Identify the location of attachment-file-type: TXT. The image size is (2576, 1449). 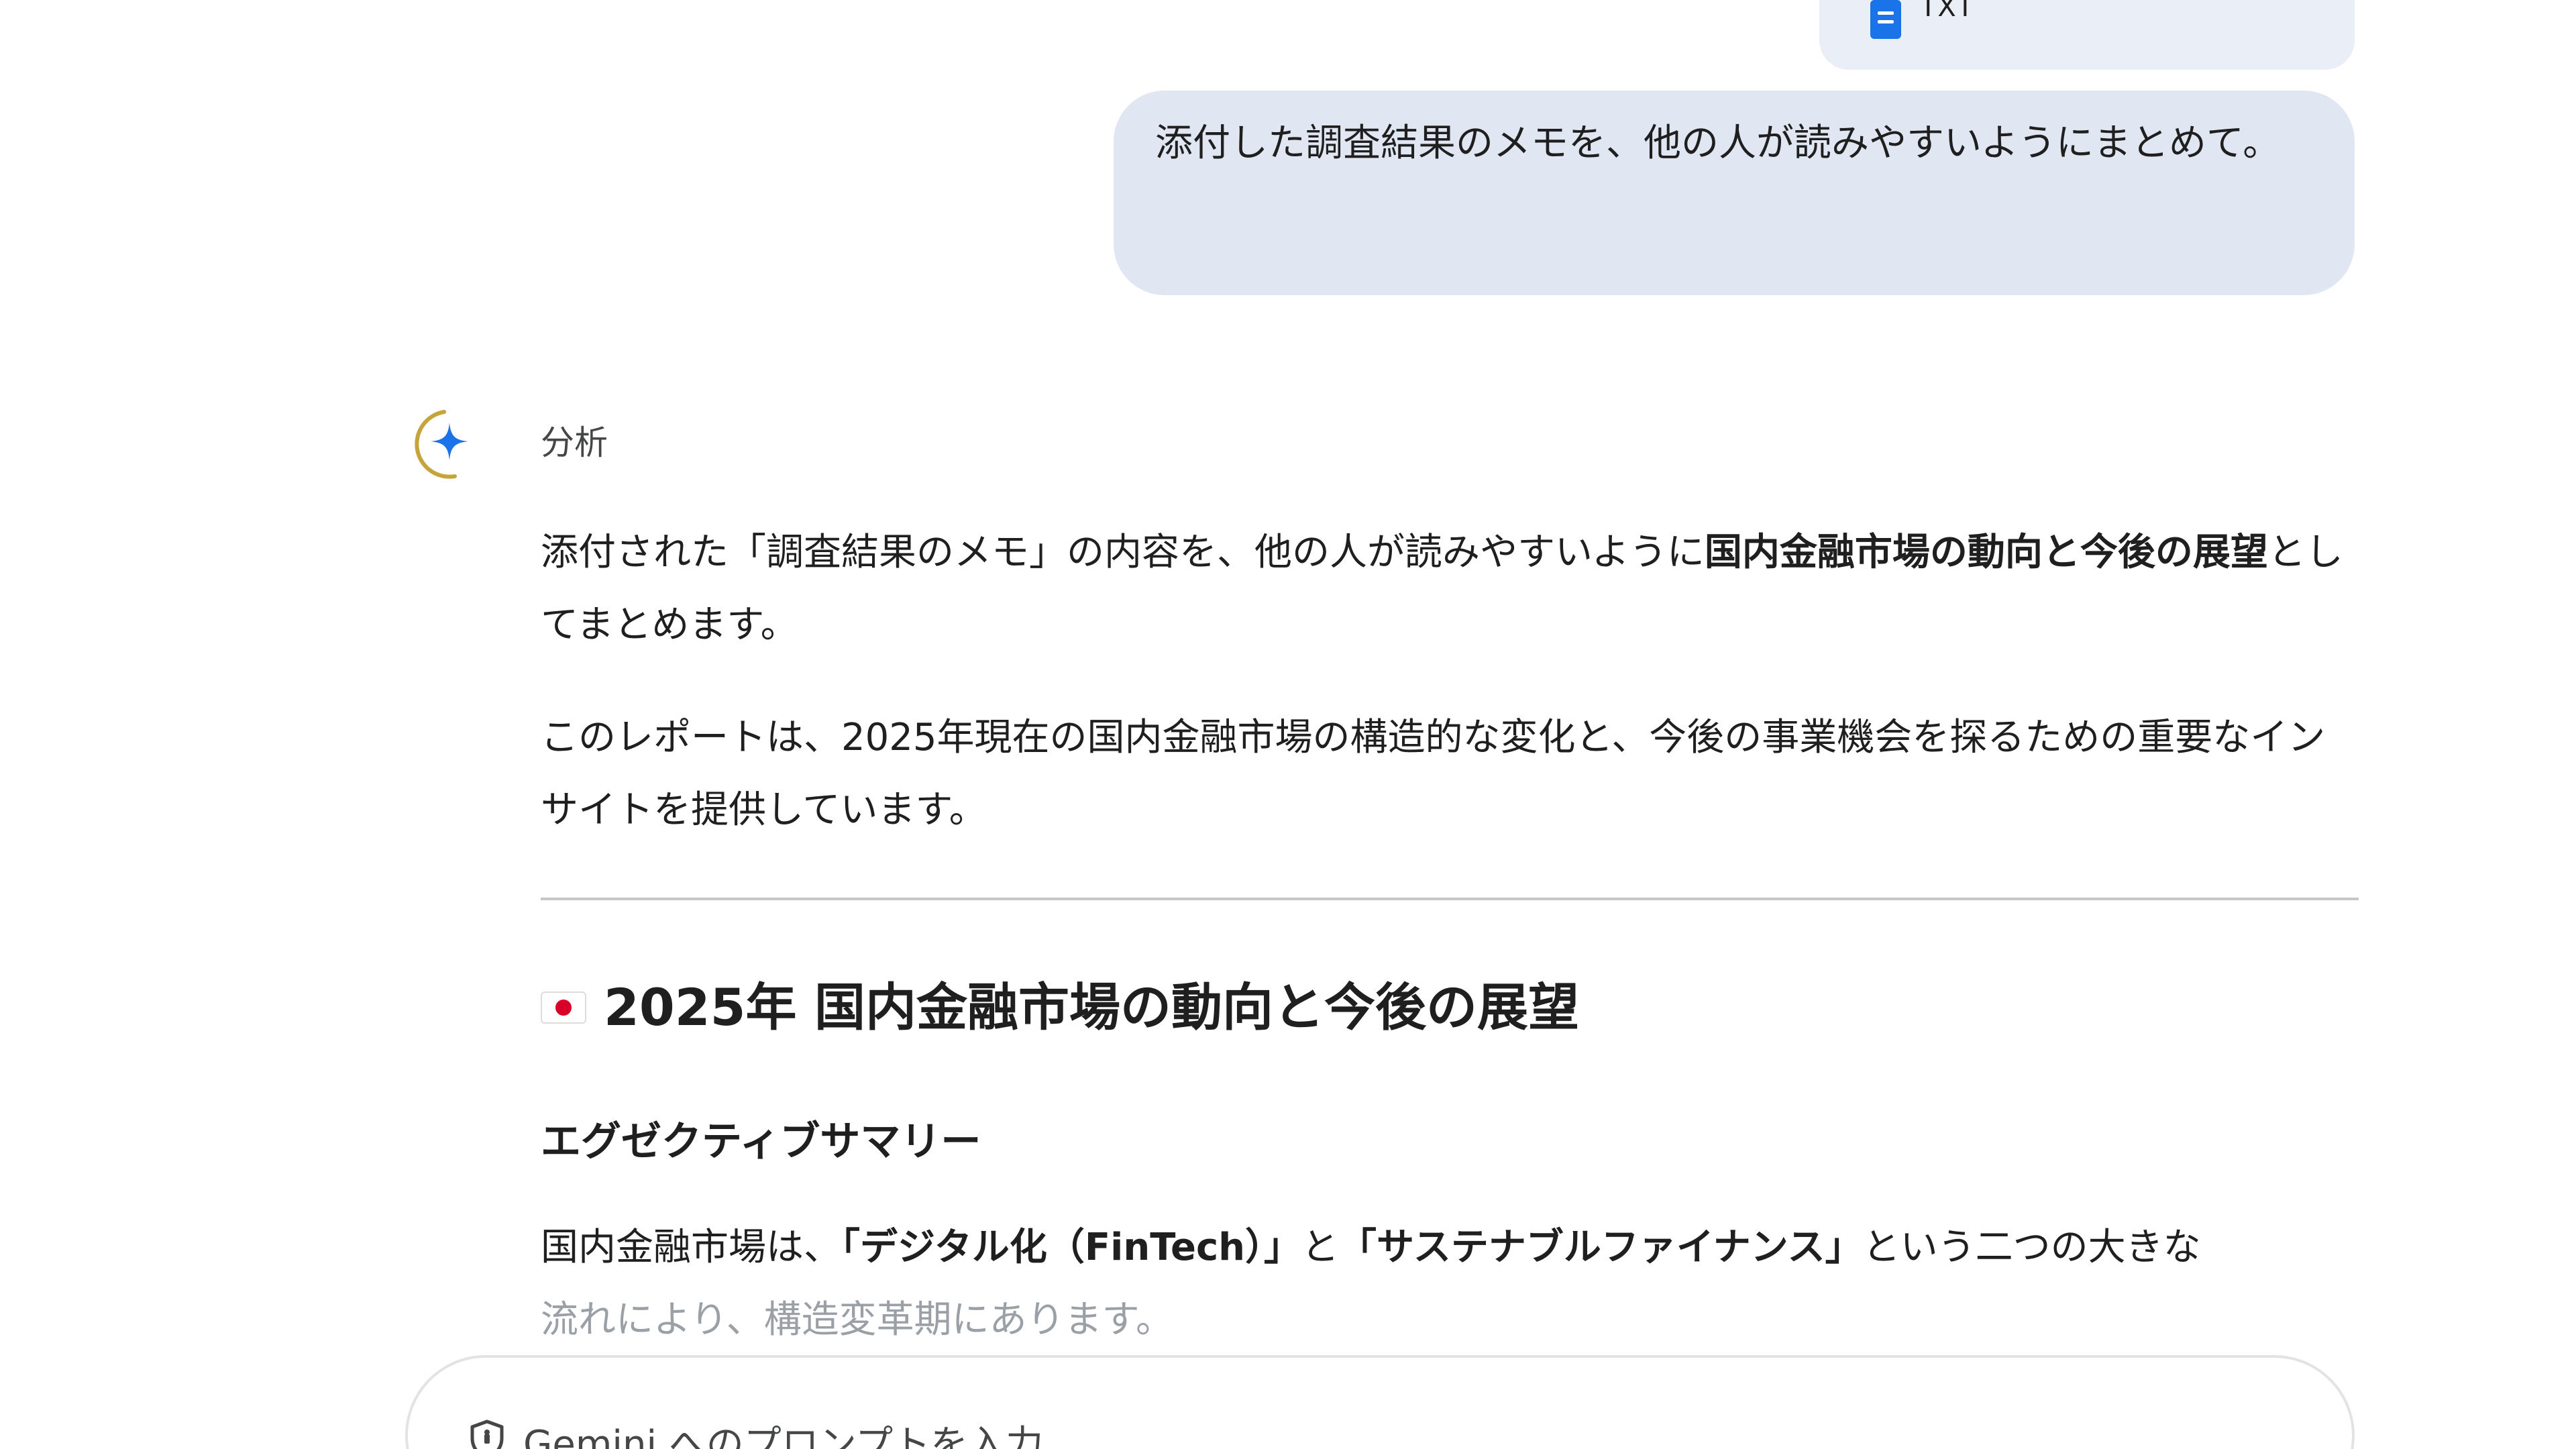
(1947, 11).